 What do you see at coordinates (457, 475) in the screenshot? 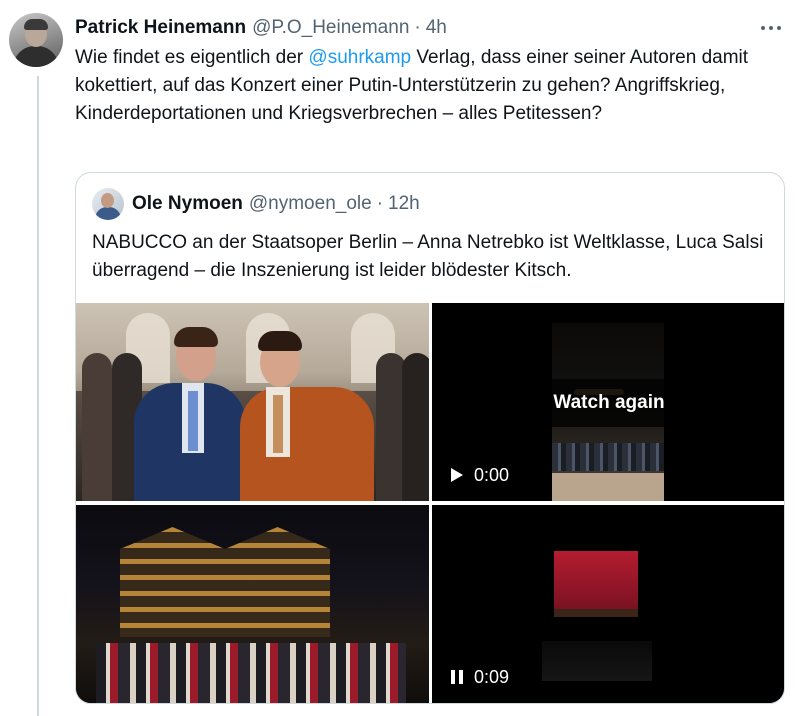
I see `play-icon` at bounding box center [457, 475].